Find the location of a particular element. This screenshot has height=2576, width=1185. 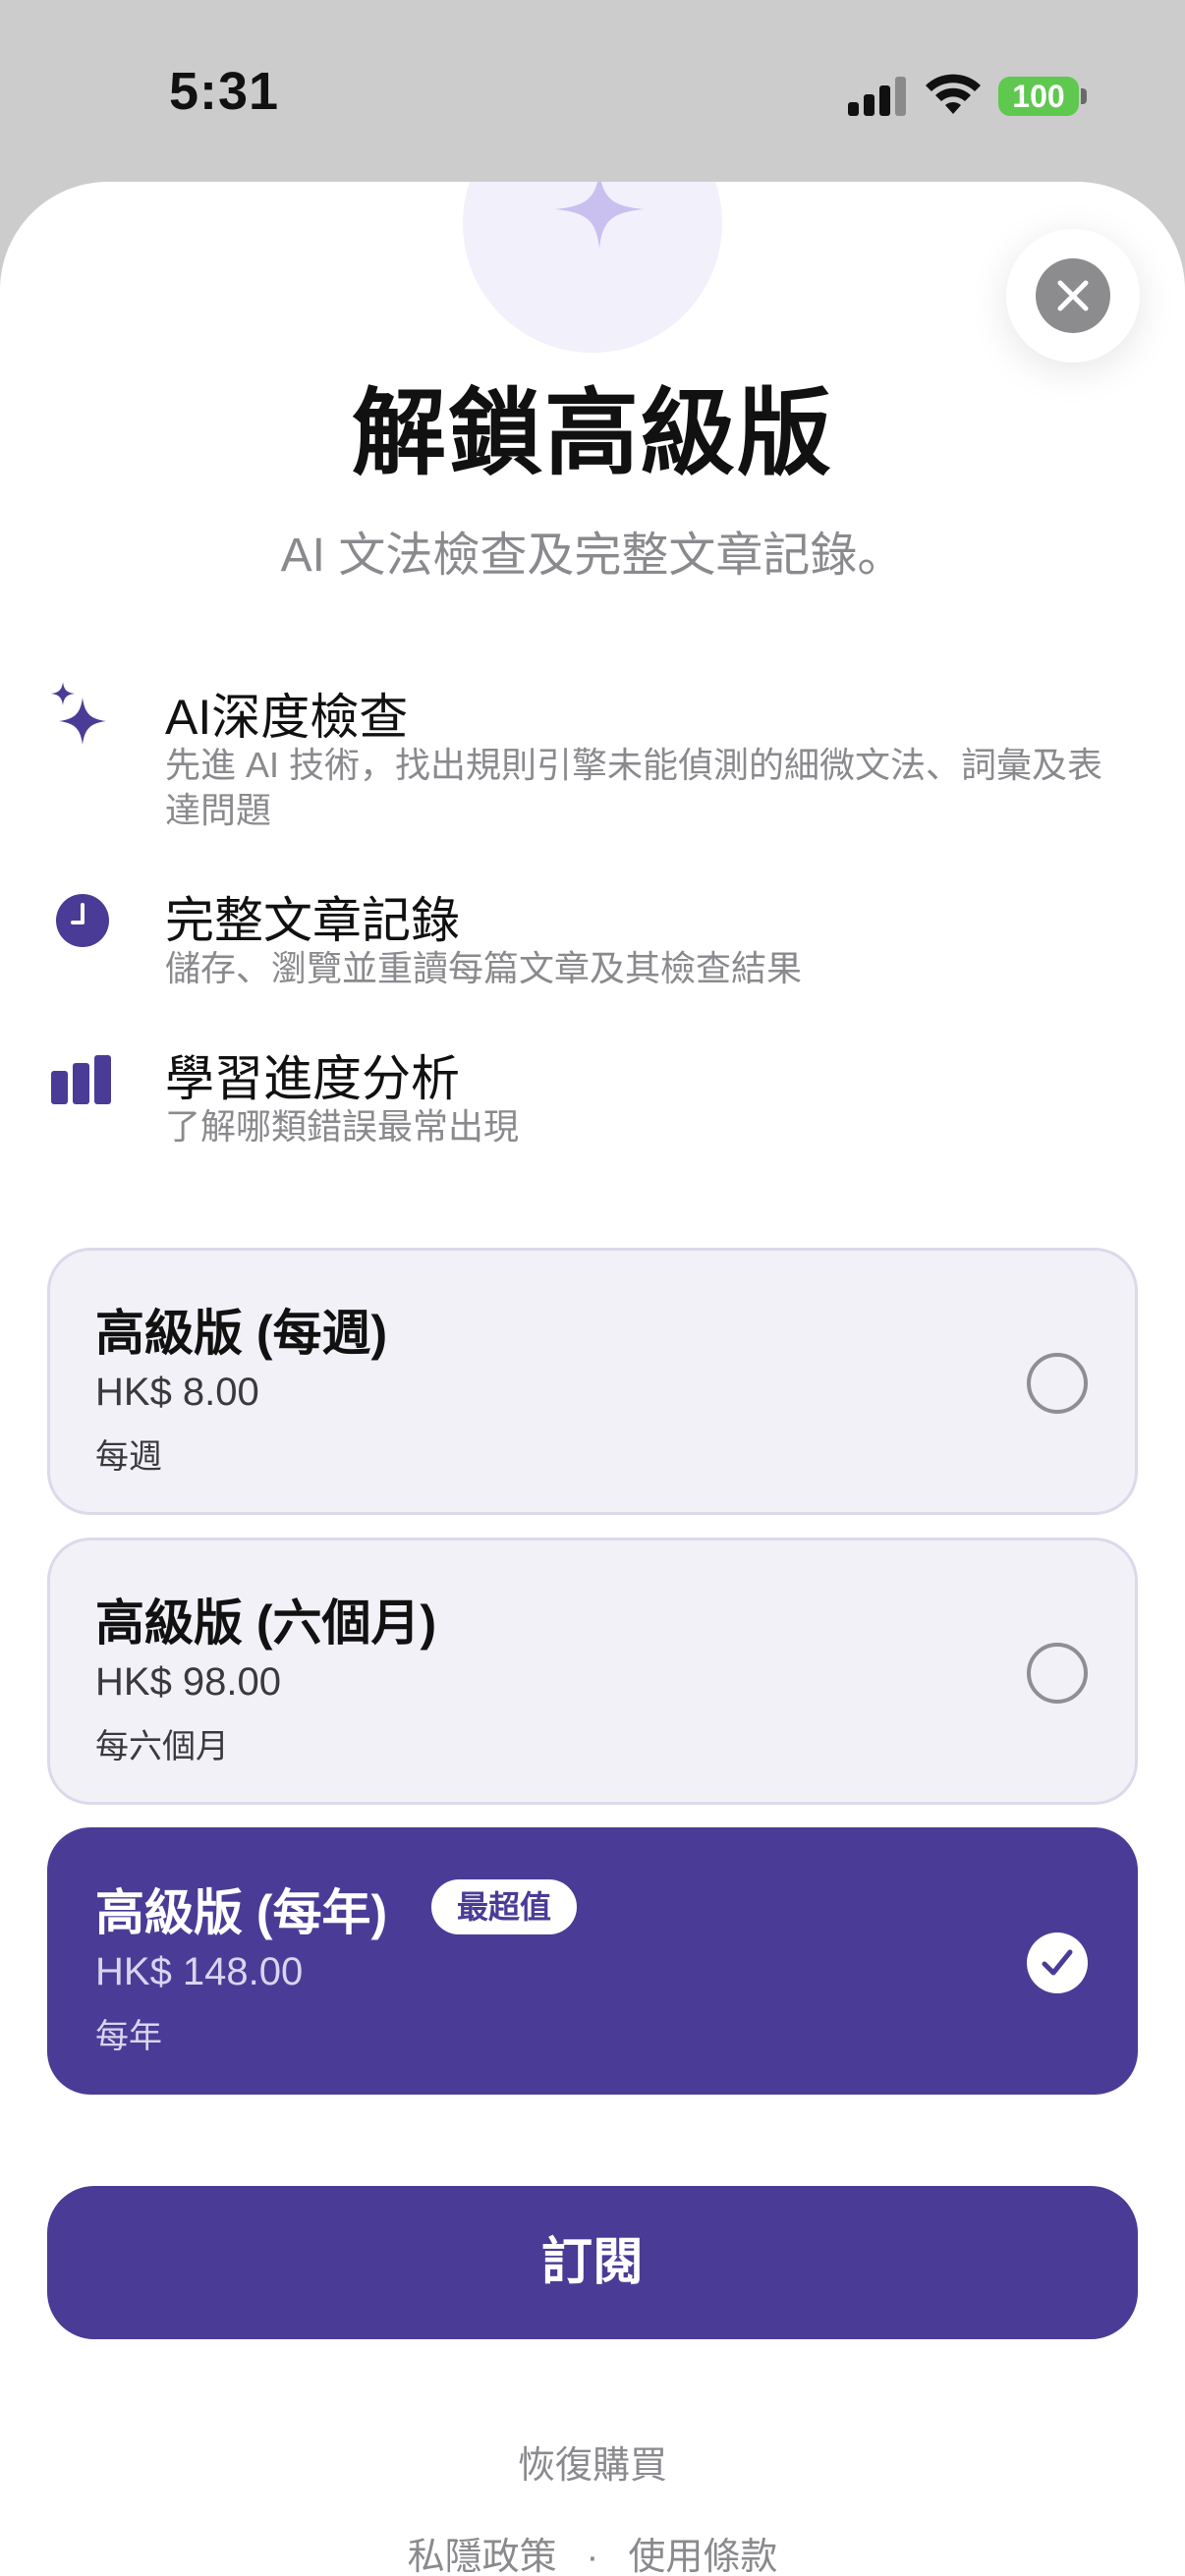

footer-links: 私隱政策 · 使用條款 is located at coordinates (592, 2551).